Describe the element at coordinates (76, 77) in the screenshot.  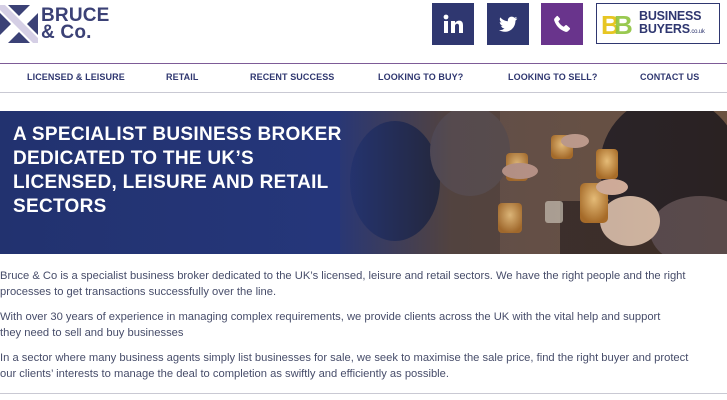
I see `nav-licensed-leisure: LICENSED & LEISURE` at that location.